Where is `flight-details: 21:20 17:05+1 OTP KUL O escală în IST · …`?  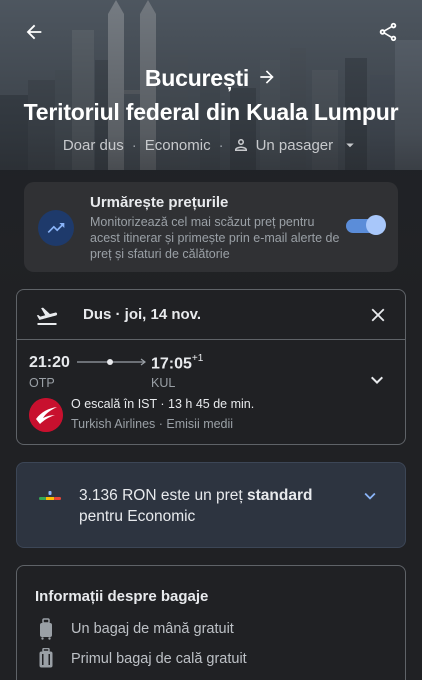 flight-details: 21:20 17:05+1 OTP KUL O escală în IST · … is located at coordinates (211, 392).